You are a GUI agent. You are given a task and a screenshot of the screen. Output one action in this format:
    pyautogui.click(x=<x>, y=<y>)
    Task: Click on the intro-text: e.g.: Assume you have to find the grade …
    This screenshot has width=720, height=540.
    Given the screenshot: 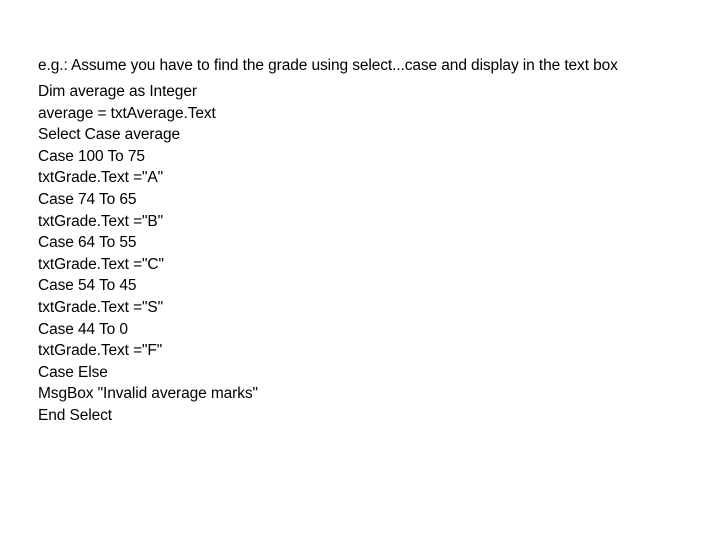 What is the action you would take?
    pyautogui.click(x=328, y=65)
    